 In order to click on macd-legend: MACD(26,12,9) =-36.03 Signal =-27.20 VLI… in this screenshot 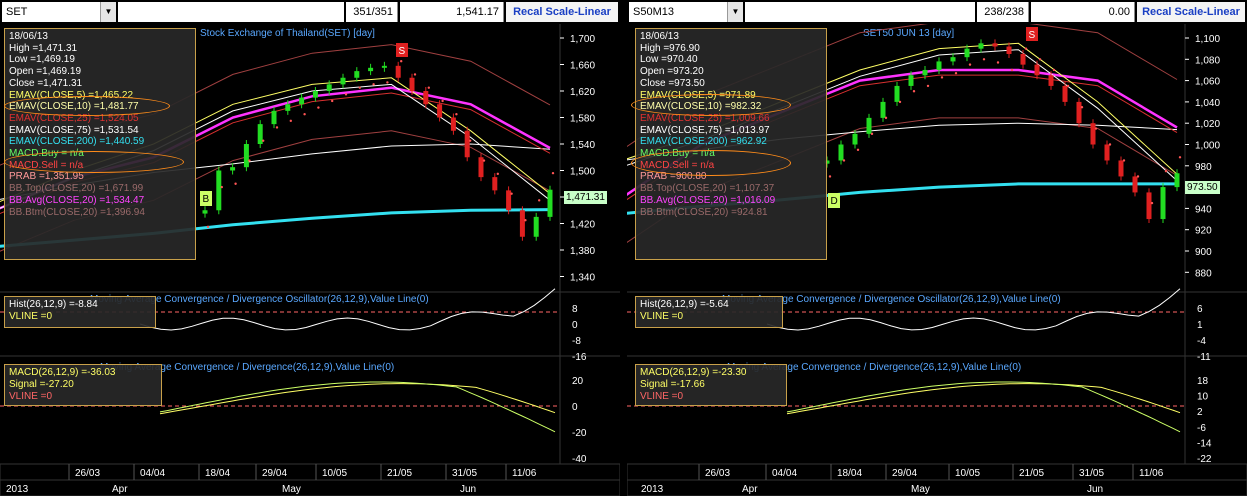, I will do `click(83, 385)`.